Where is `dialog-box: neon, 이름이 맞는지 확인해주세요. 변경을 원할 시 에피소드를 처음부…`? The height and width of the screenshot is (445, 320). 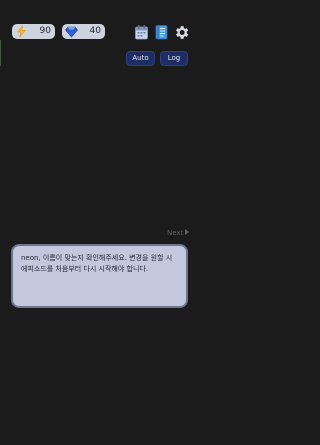 dialog-box: neon, 이름이 맞는지 확인해주세요. 변경을 원할 시 에피소드를 처음부… is located at coordinates (99, 276).